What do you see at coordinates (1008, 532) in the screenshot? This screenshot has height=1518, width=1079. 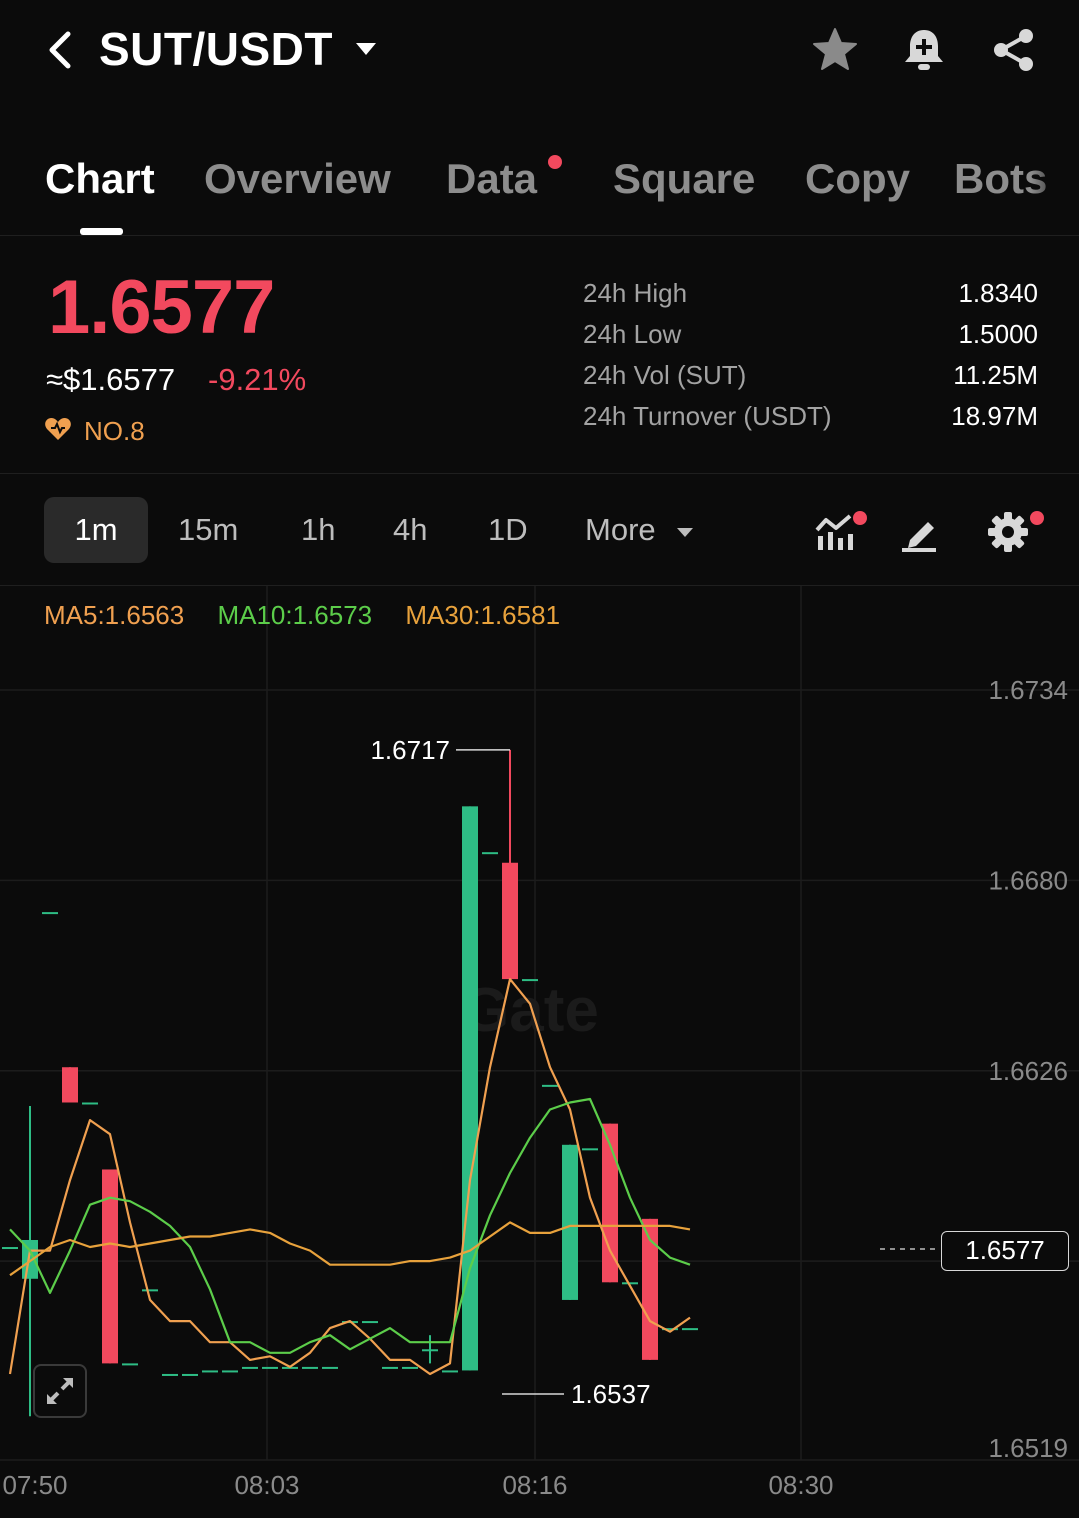 I see `gear-icon` at bounding box center [1008, 532].